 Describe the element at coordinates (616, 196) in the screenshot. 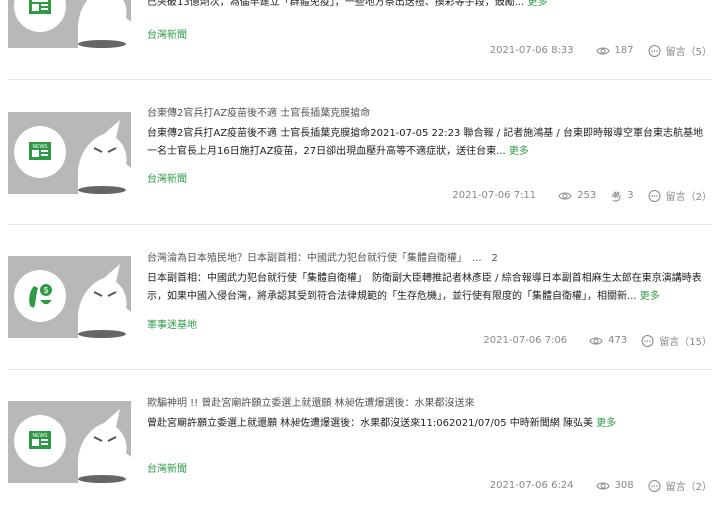

I see `clap-icon` at that location.